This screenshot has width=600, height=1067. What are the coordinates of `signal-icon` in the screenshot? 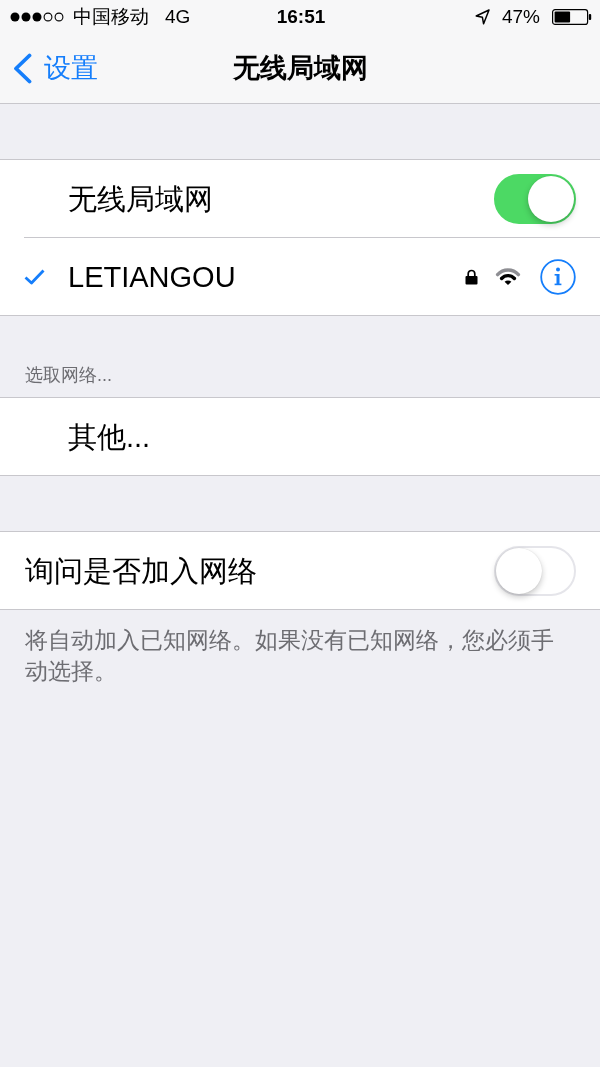 It's located at (37, 16).